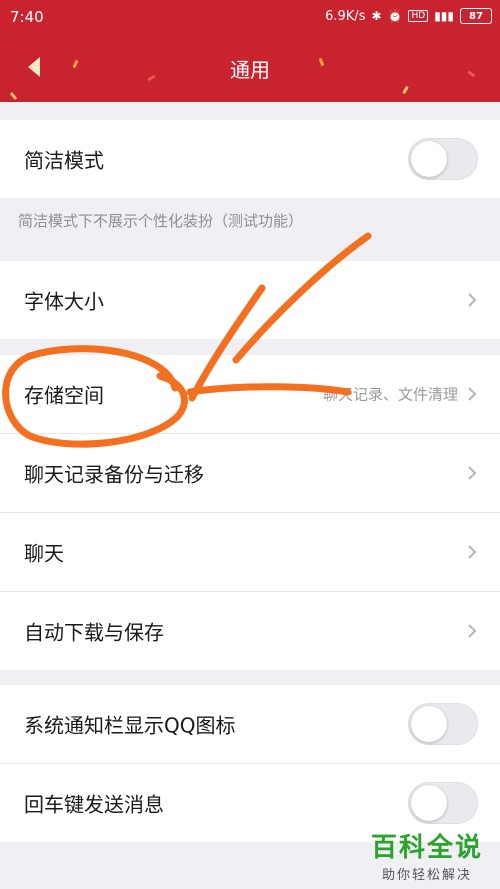 This screenshot has height=889, width=500. I want to click on hd-icon: HD, so click(418, 16).